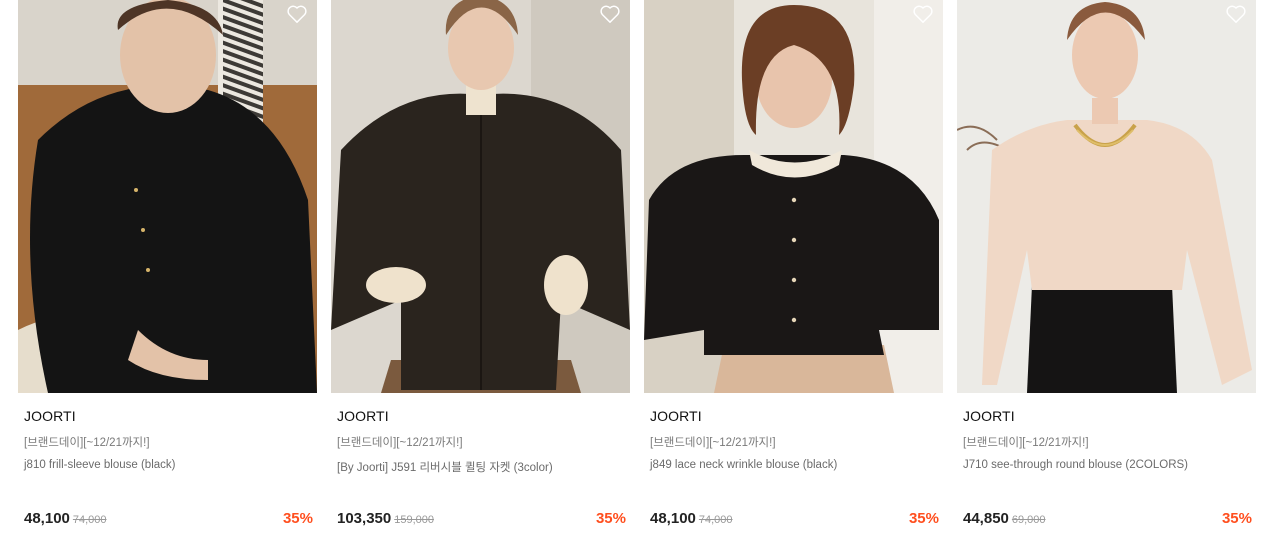  Describe the element at coordinates (743, 465) in the screenshot. I see `product-name: j849 lace neck wrinkle blouse (black)` at that location.